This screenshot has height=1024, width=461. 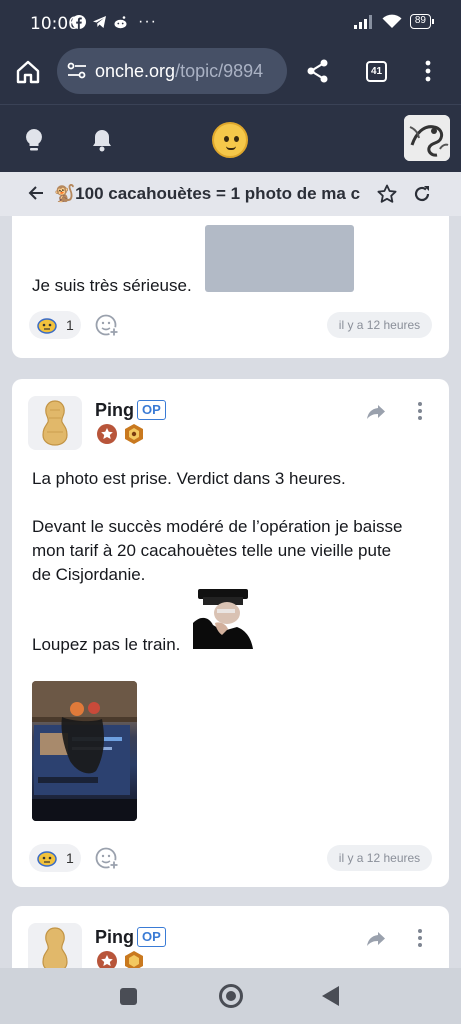 I want to click on system-icons: 89, so click(x=394, y=21).